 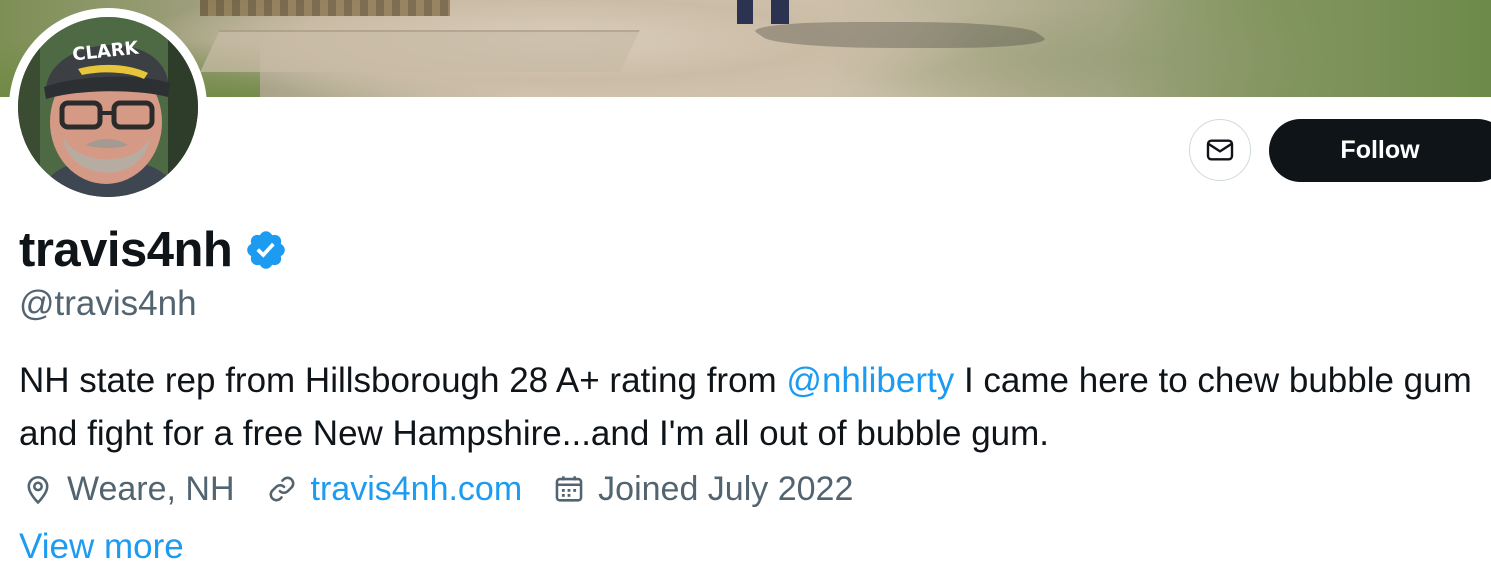 I want to click on avatar-photo: CLARK, so click(x=108, y=107).